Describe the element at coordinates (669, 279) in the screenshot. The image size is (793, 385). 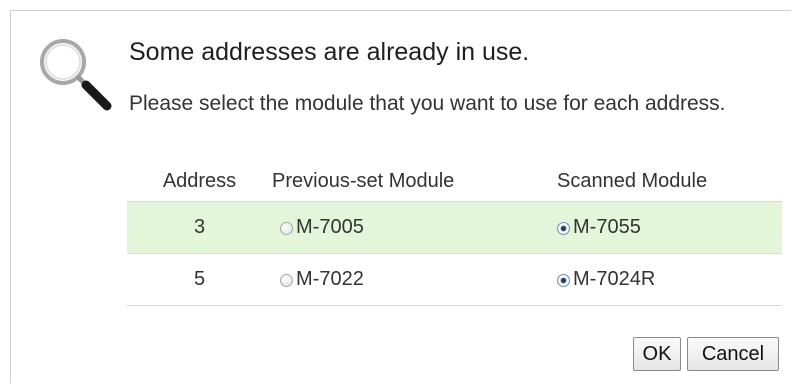
I see `scanned-module-option: M-7024R` at that location.